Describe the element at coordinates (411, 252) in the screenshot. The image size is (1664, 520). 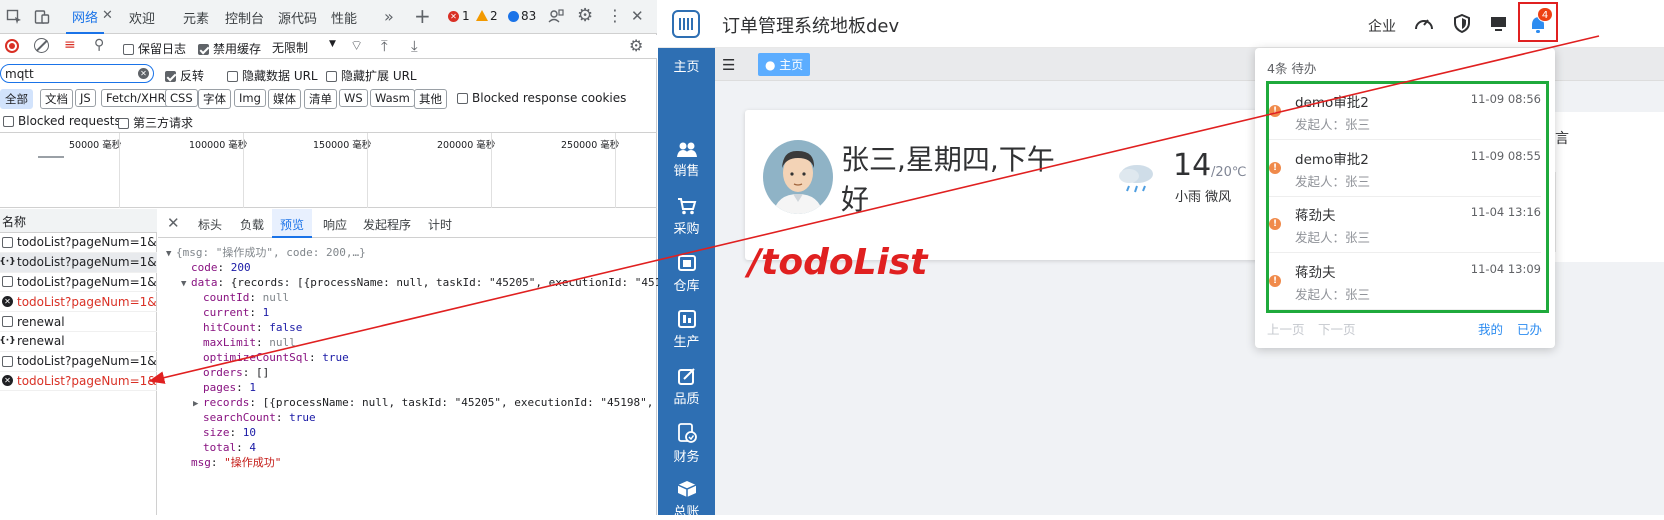
I see `json-root: ▼ {msg: "操作成功", code: 200,…}` at that location.